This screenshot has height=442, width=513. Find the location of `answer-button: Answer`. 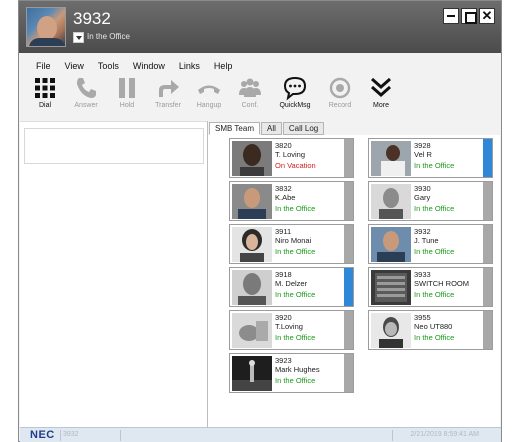

answer-button: Answer is located at coordinates (86, 96).